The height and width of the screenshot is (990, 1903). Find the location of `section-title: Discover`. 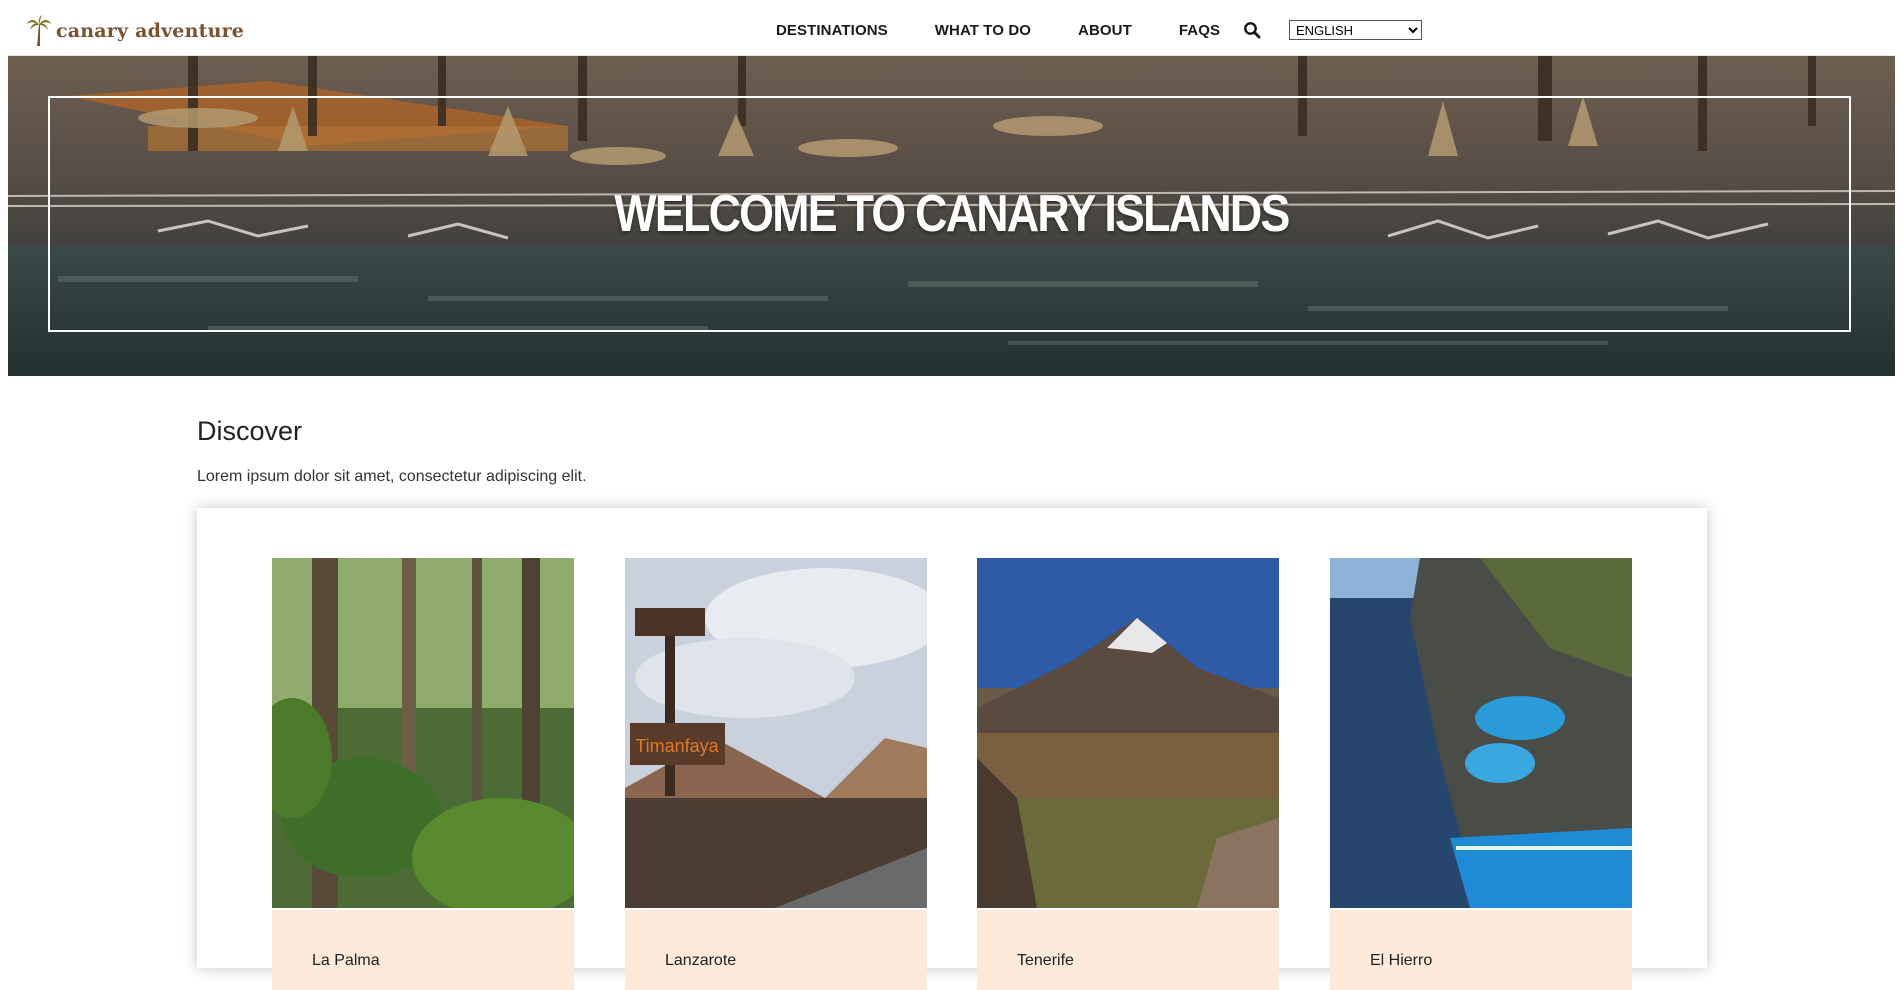

section-title: Discover is located at coordinates (250, 431).